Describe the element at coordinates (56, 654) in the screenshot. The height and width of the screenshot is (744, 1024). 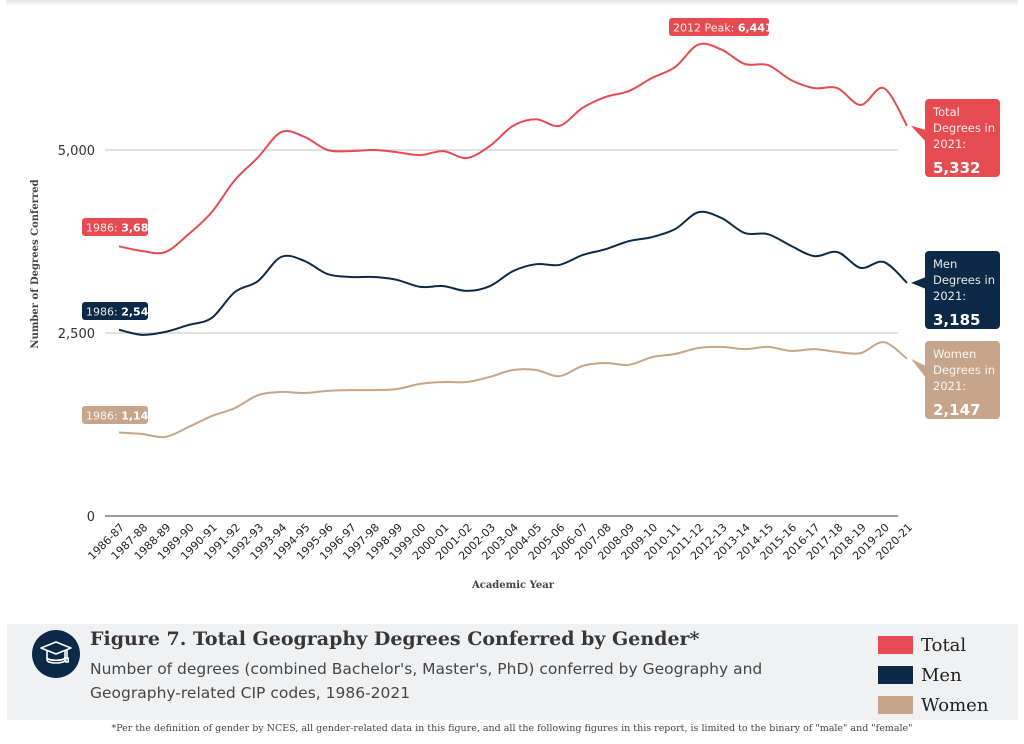
I see `graduation-cap-icon` at that location.